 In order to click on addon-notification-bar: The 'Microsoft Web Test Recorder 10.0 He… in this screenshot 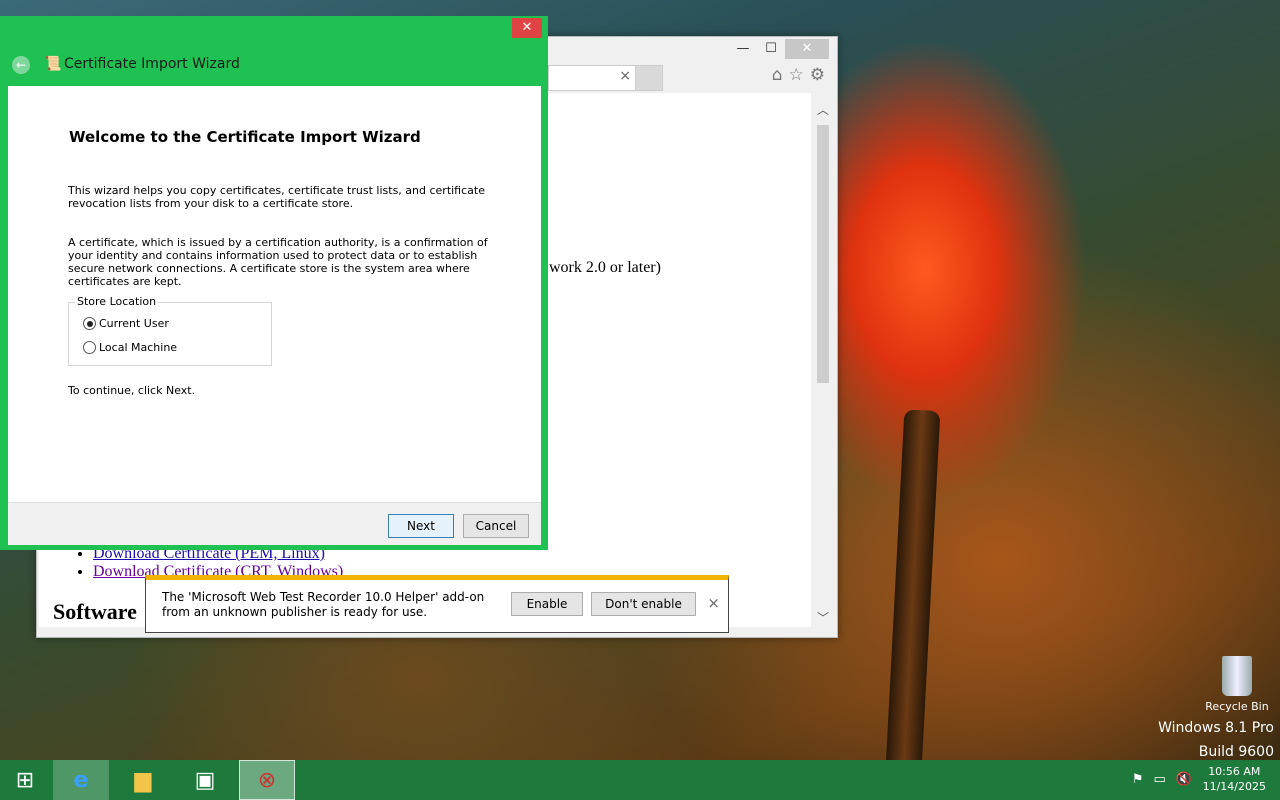, I will do `click(437, 604)`.